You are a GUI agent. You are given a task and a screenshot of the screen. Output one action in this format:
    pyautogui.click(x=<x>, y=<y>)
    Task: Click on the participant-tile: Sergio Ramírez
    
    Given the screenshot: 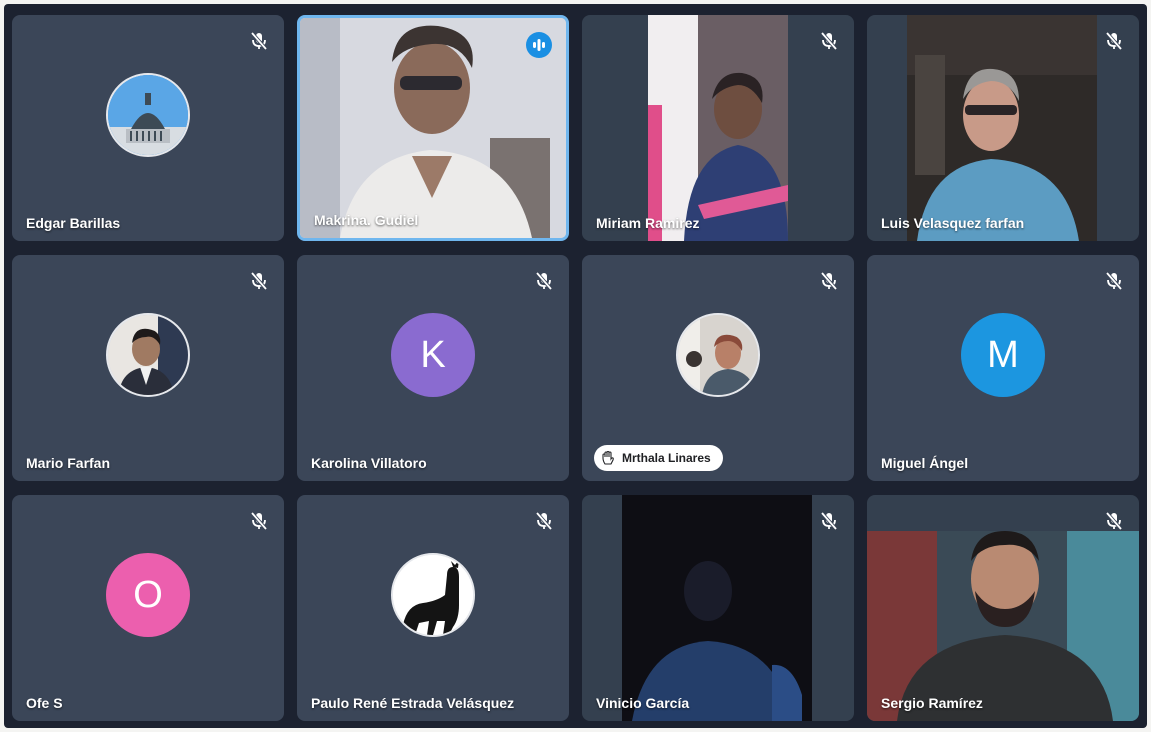 What is the action you would take?
    pyautogui.click(x=1003, y=608)
    